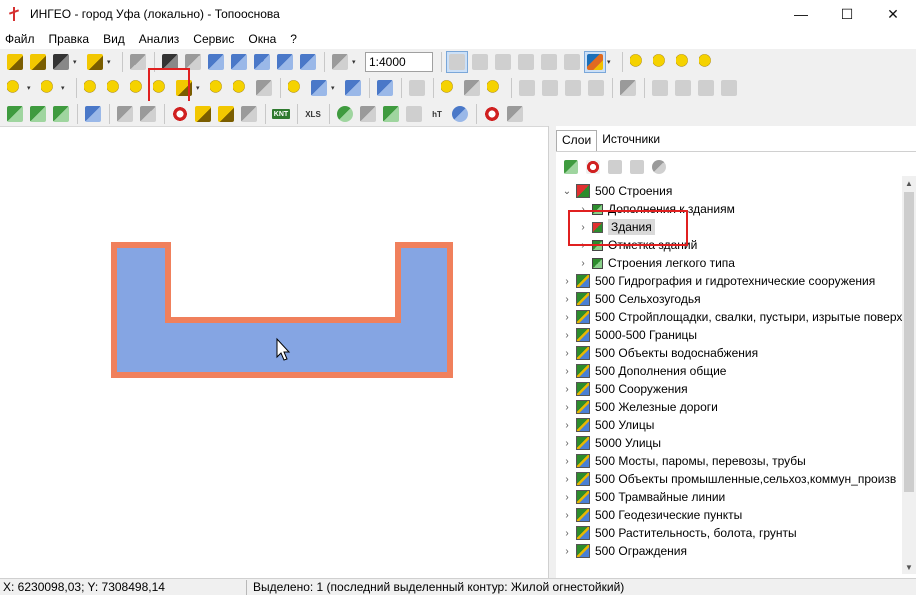 The width and height of the screenshot is (916, 595). What do you see at coordinates (249, 114) in the screenshot?
I see `annotation-button` at bounding box center [249, 114].